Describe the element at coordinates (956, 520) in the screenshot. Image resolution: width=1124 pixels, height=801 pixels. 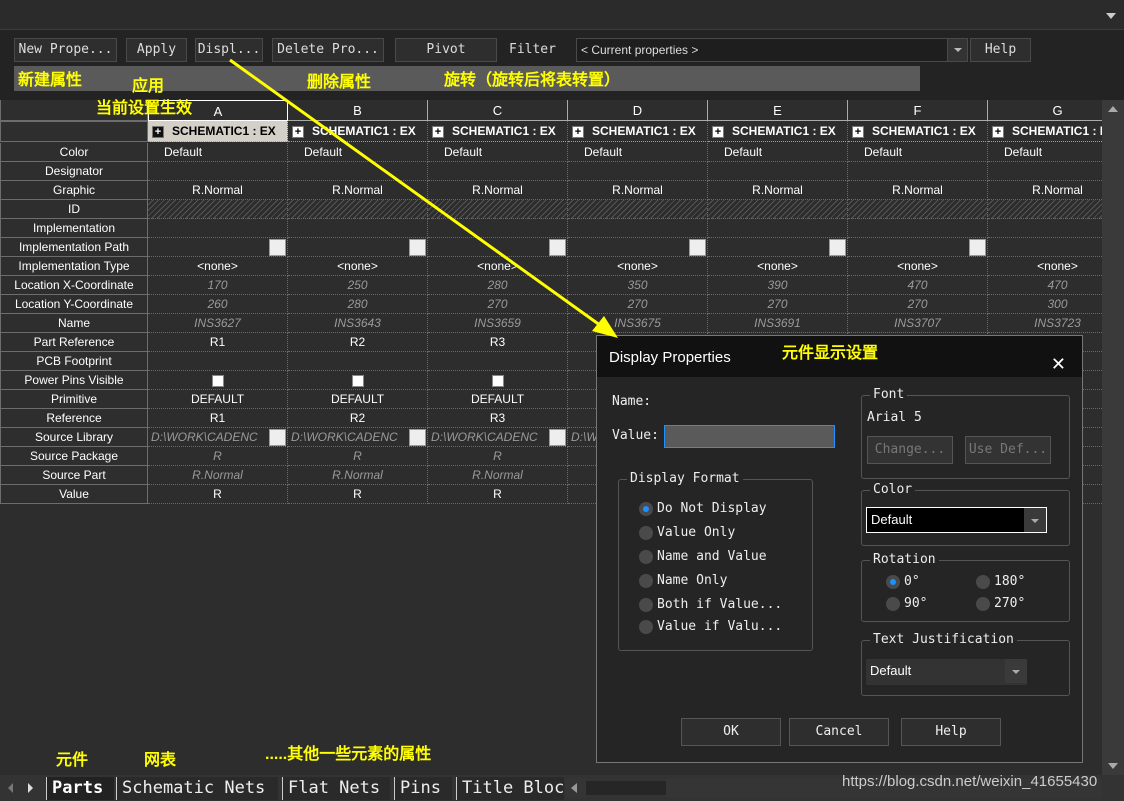
I see `color-select: Default` at that location.